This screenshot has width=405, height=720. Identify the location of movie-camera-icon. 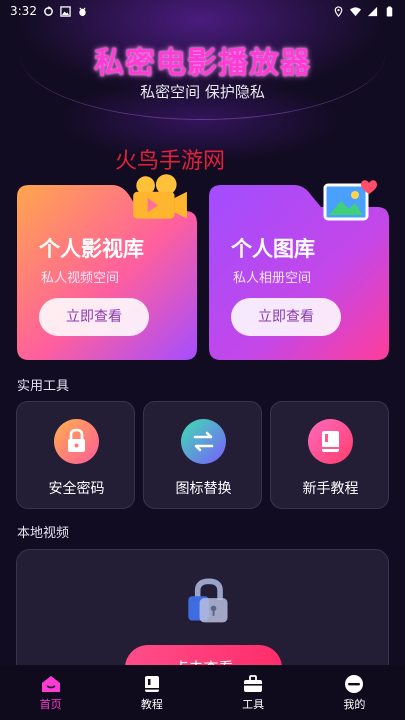
(160, 196).